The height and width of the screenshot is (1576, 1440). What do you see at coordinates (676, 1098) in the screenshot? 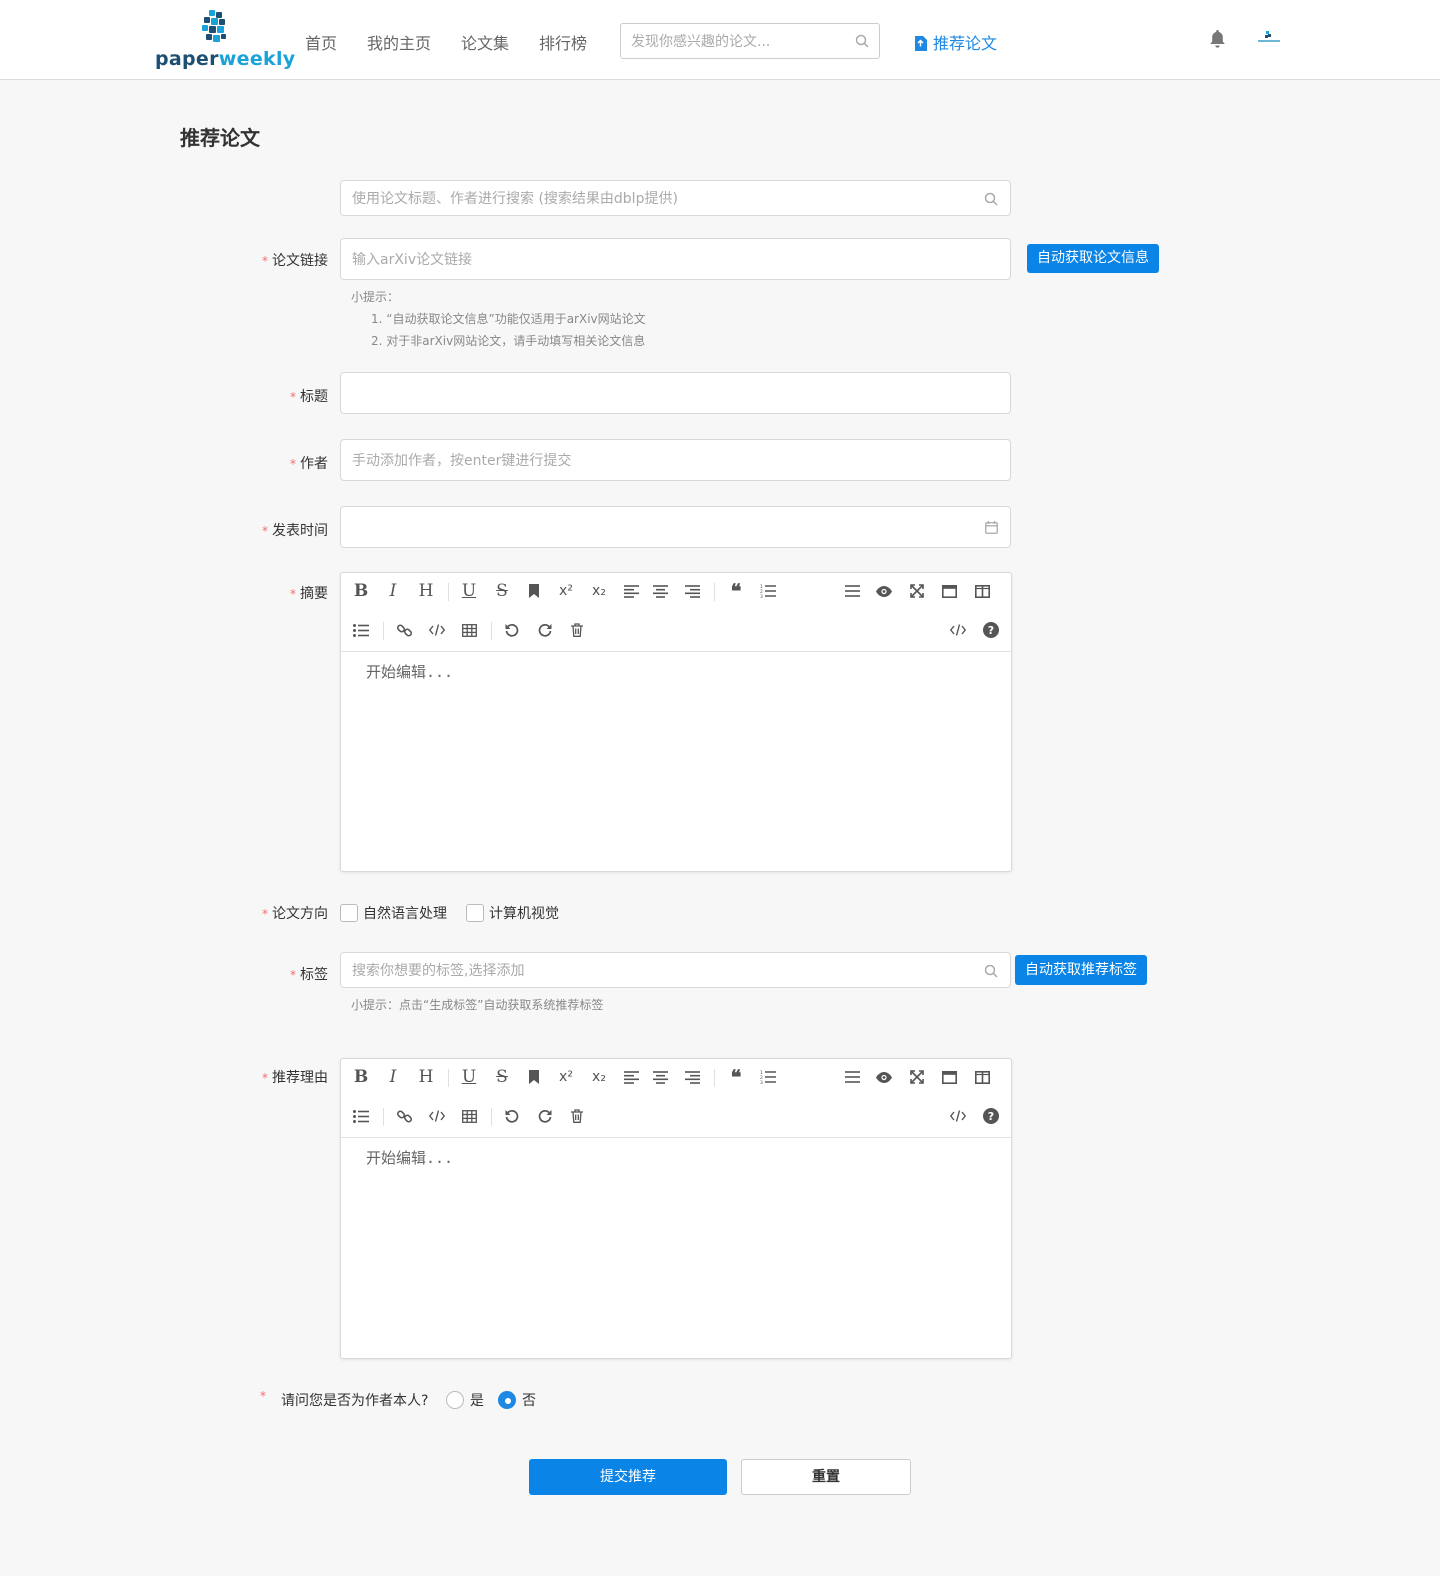
I see `reason-editor-toolbar: B I H U S x² x₂ ❝ 123 ?` at bounding box center [676, 1098].